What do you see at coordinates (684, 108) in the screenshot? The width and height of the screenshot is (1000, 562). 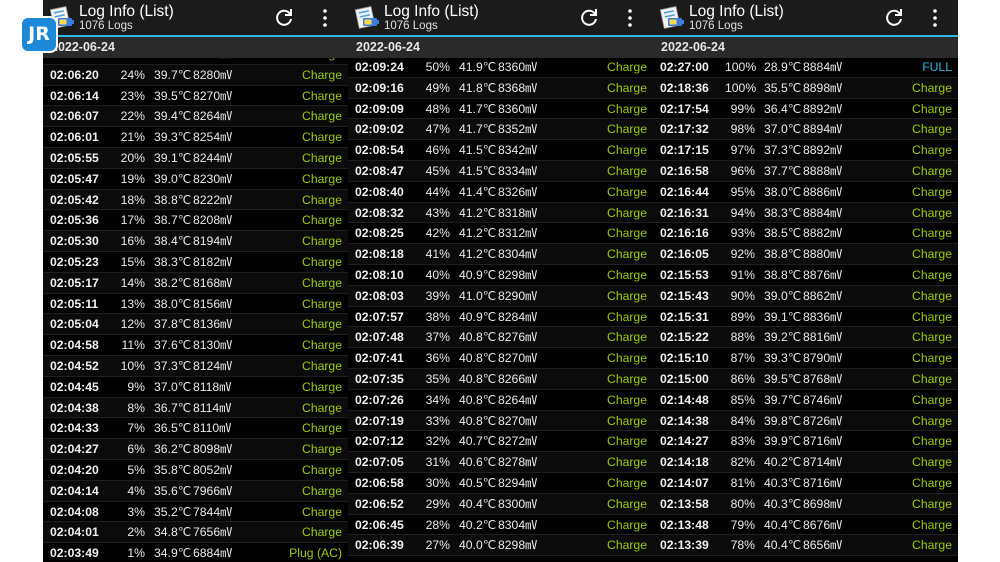 I see `log-time: 02:17:54` at bounding box center [684, 108].